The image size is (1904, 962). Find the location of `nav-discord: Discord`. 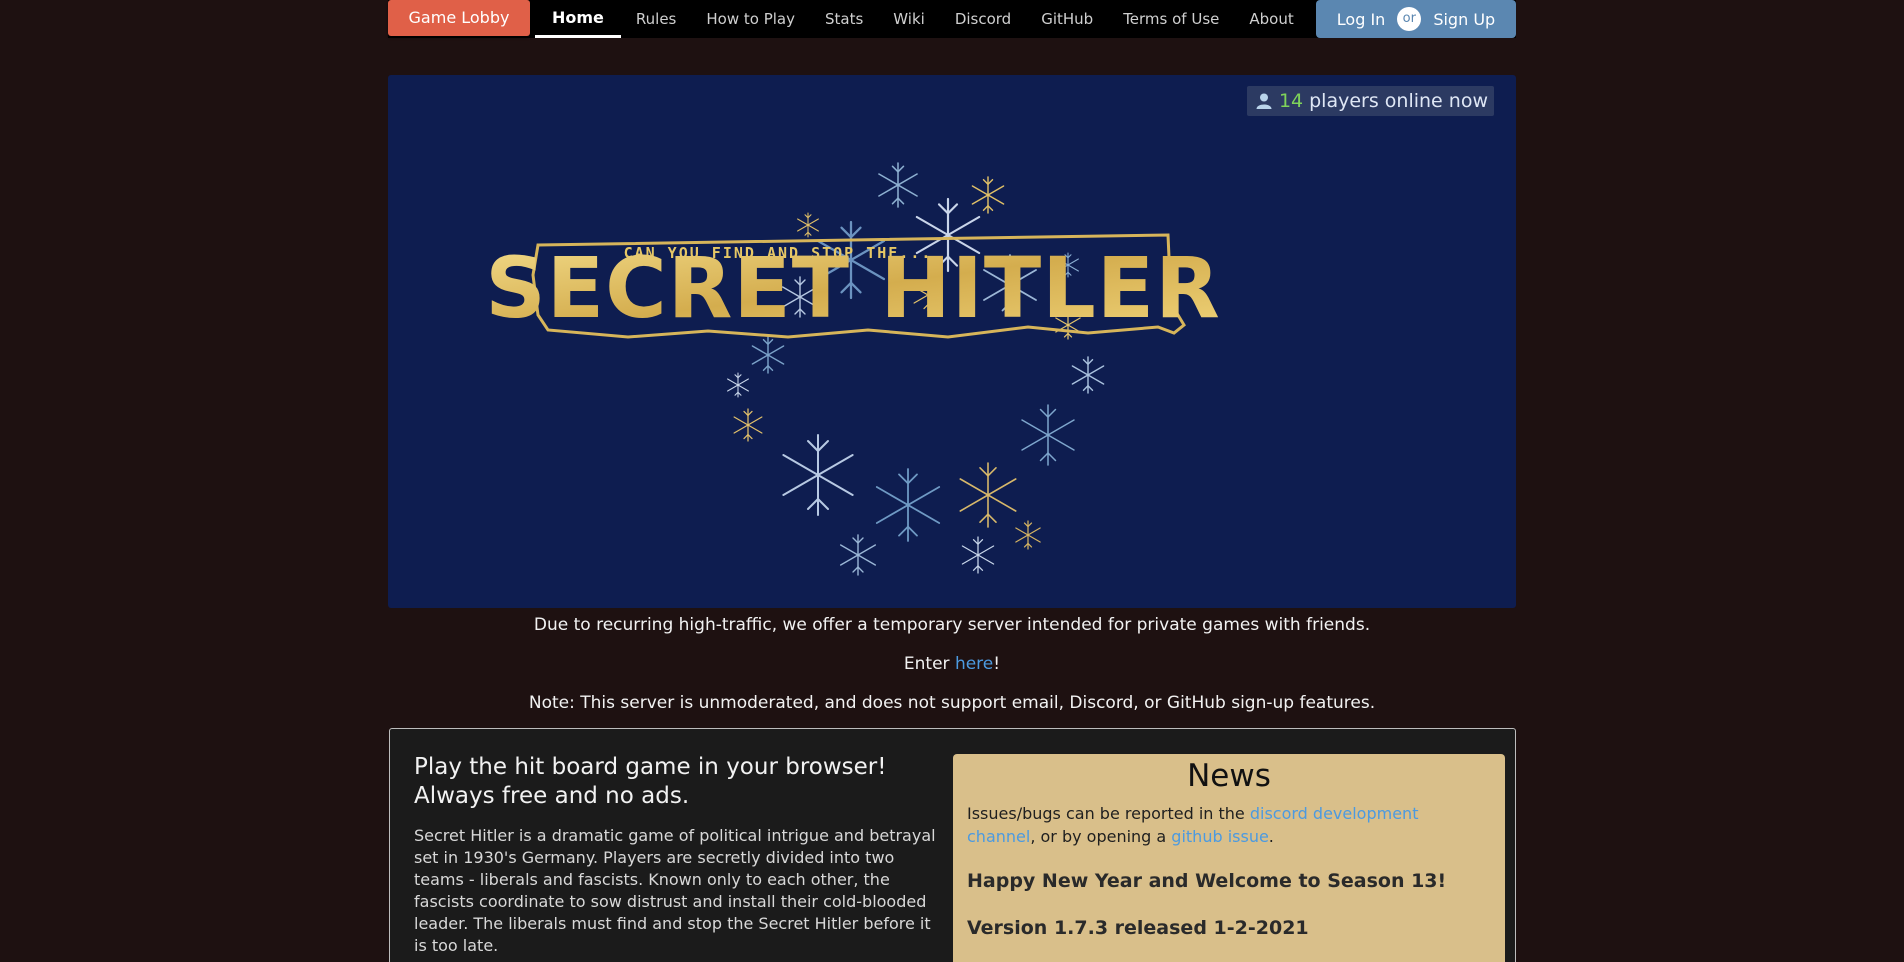

nav-discord: Discord is located at coordinates (983, 19).